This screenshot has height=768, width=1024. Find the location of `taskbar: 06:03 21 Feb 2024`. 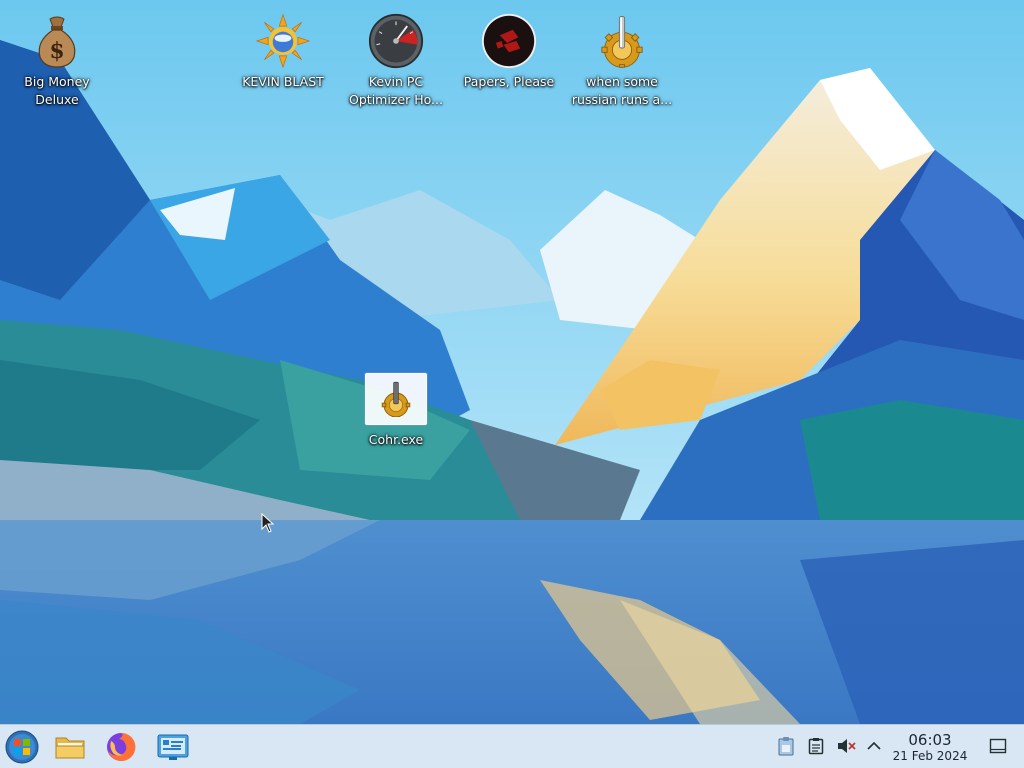

taskbar: 06:03 21 Feb 2024 is located at coordinates (512, 746).